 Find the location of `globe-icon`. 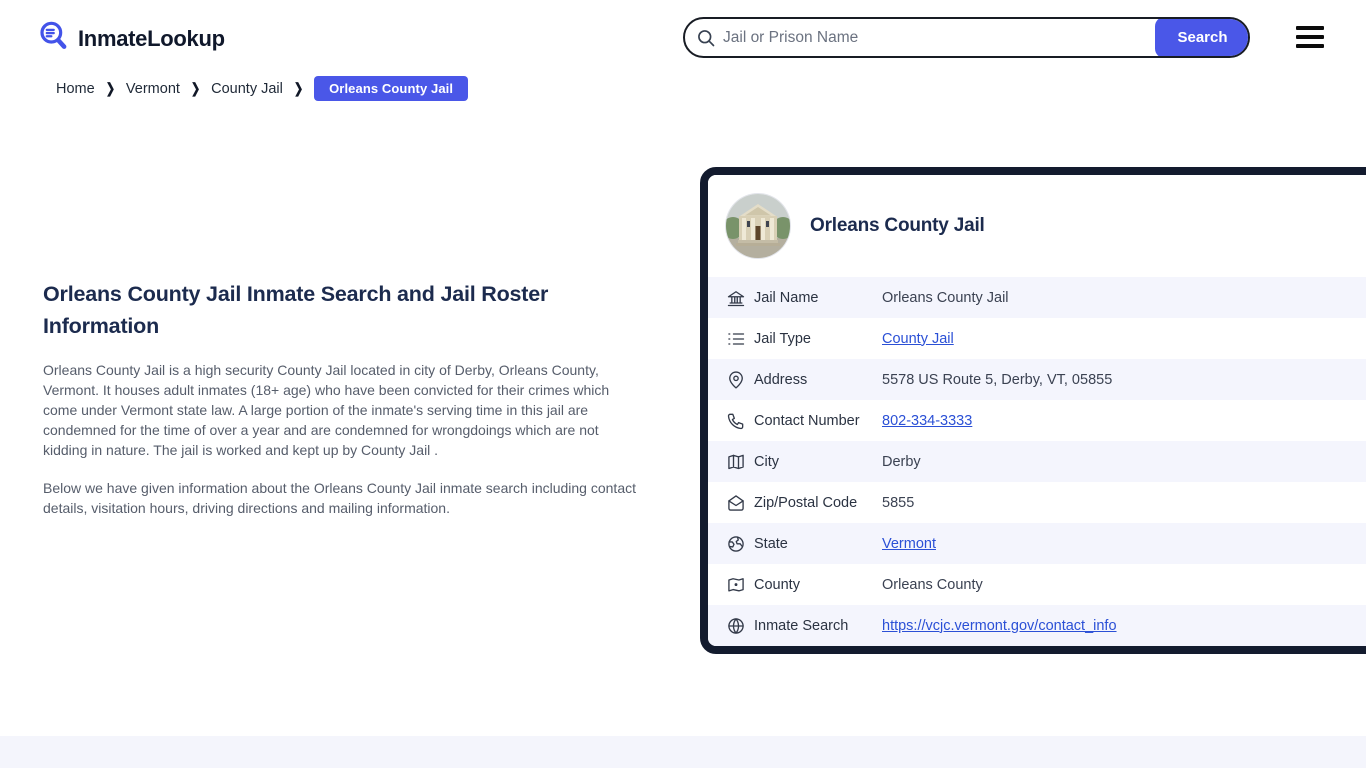

globe-icon is located at coordinates (736, 626).